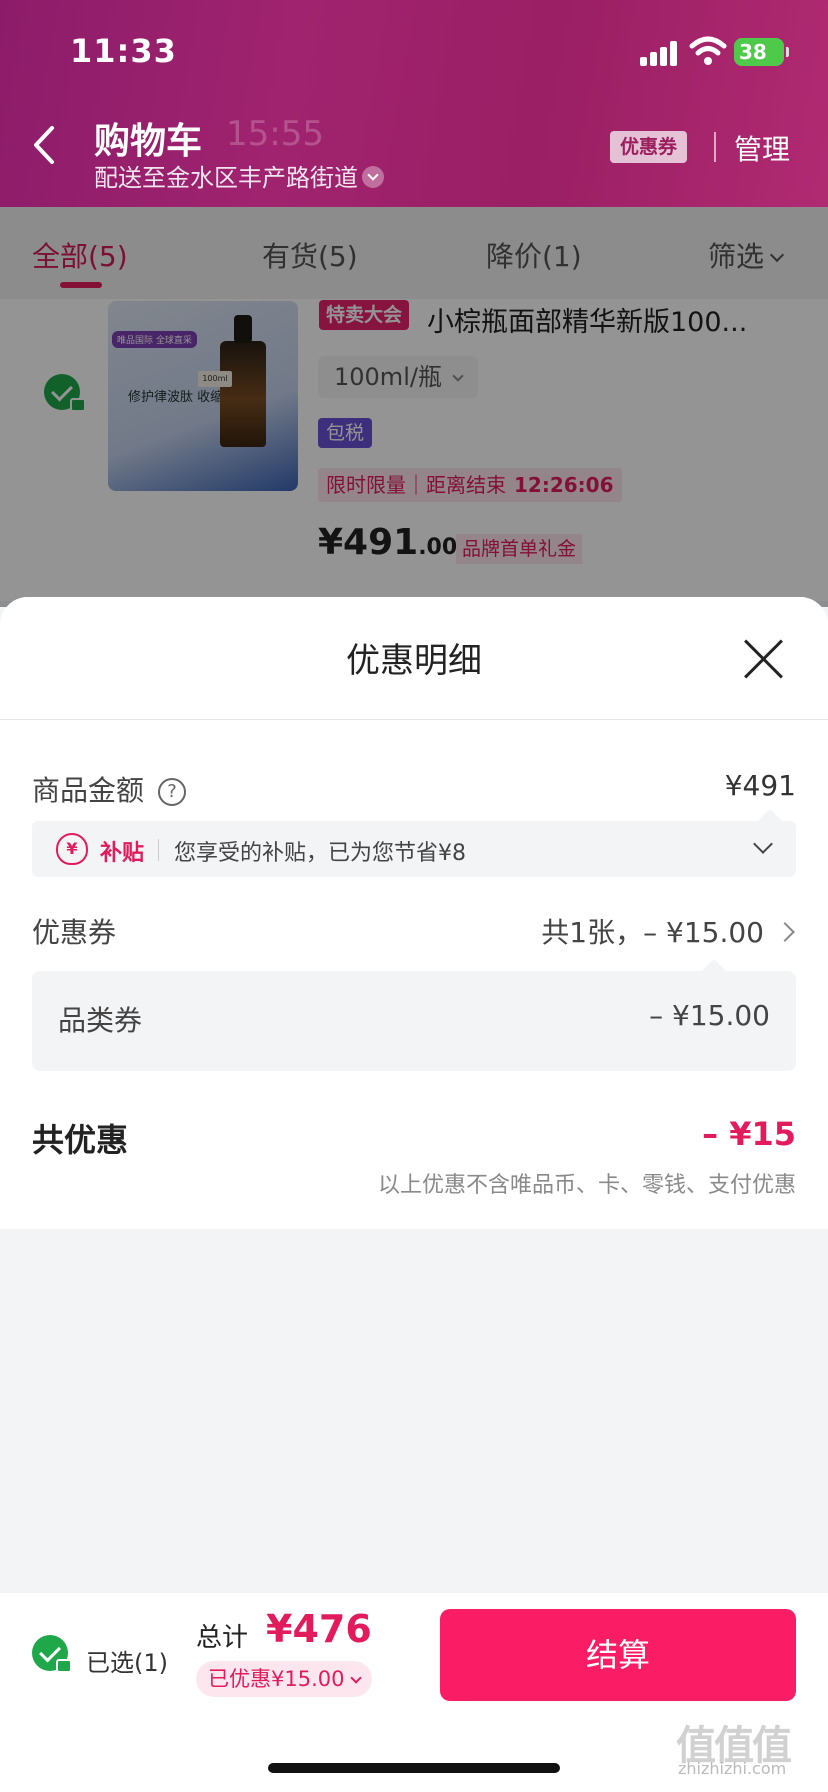 The image size is (828, 1792). What do you see at coordinates (72, 849) in the screenshot?
I see `money-bag-icon: ¥` at bounding box center [72, 849].